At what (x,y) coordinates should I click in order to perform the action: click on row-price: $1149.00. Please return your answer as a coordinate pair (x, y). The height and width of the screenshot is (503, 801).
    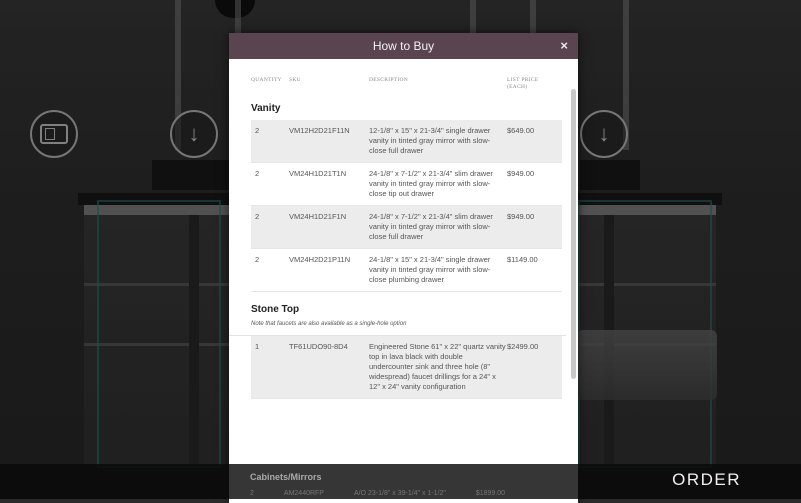
    Looking at the image, I should click on (522, 259).